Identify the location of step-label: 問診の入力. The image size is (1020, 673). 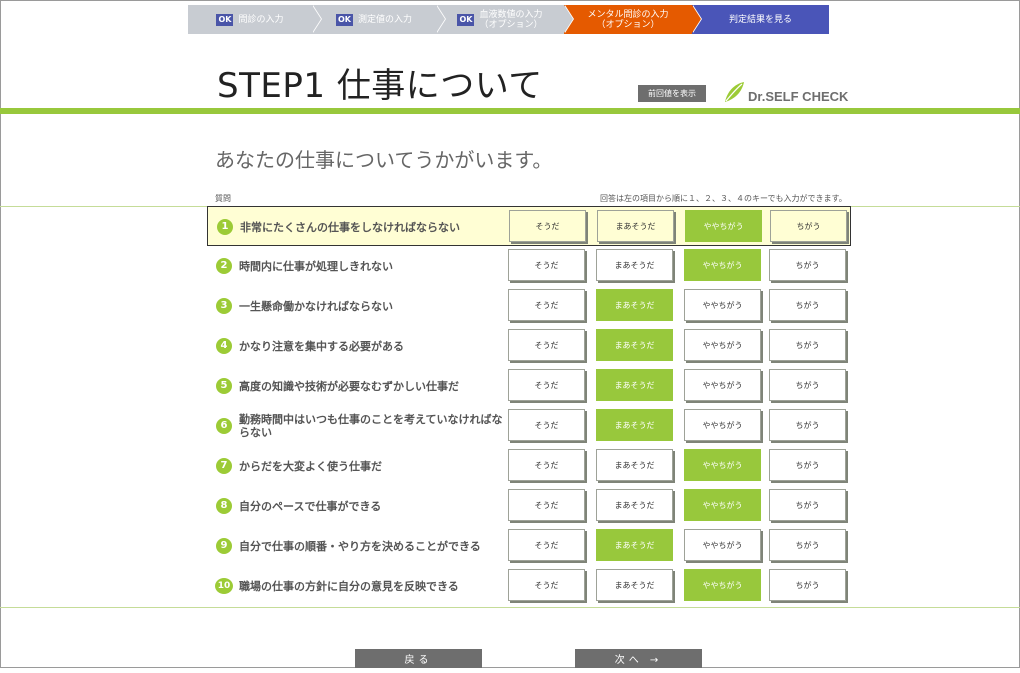
(261, 19).